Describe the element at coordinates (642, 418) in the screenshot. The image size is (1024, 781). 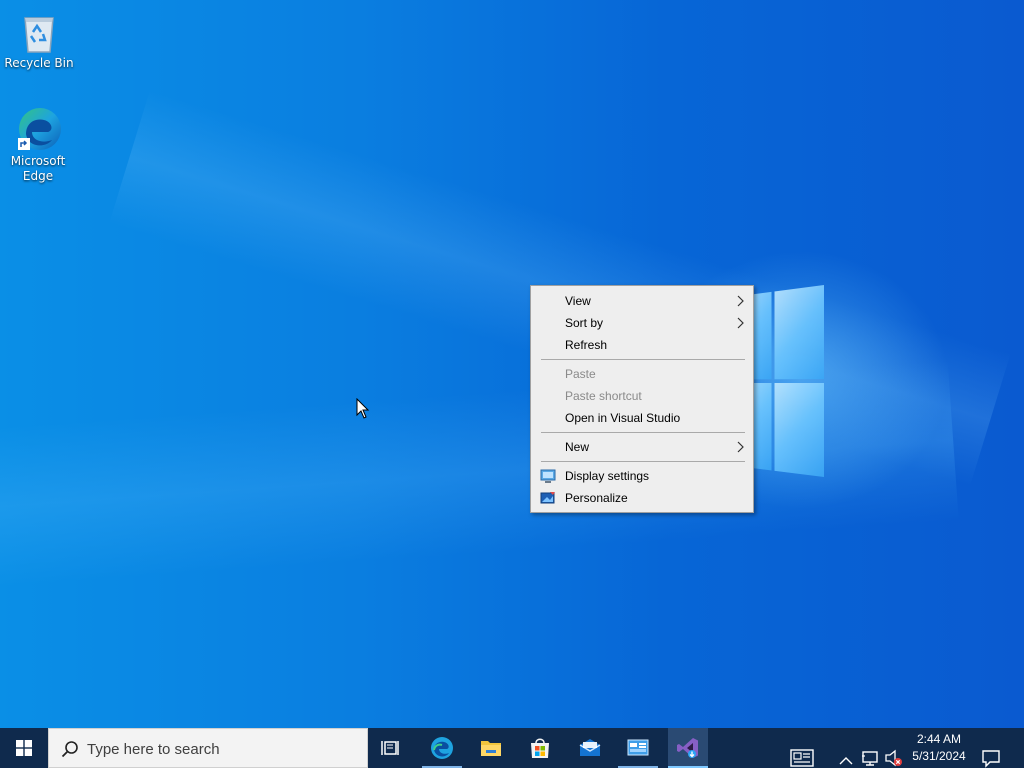
I see `menu-item-open-in-visual-studio: Open in Visual Studio` at that location.